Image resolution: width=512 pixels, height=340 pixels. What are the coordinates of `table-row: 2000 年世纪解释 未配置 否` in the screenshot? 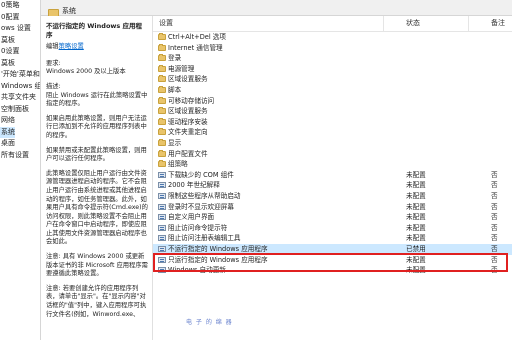 It's located at (332, 185).